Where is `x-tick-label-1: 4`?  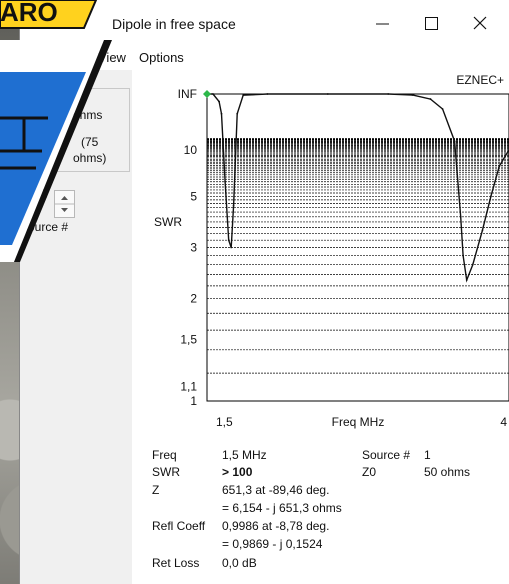
x-tick-label-1: 4 is located at coordinates (503, 422).